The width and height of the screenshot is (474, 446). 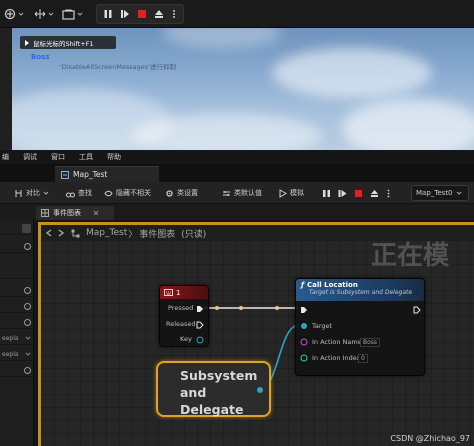 I want to click on play-controls, so click(x=140, y=14).